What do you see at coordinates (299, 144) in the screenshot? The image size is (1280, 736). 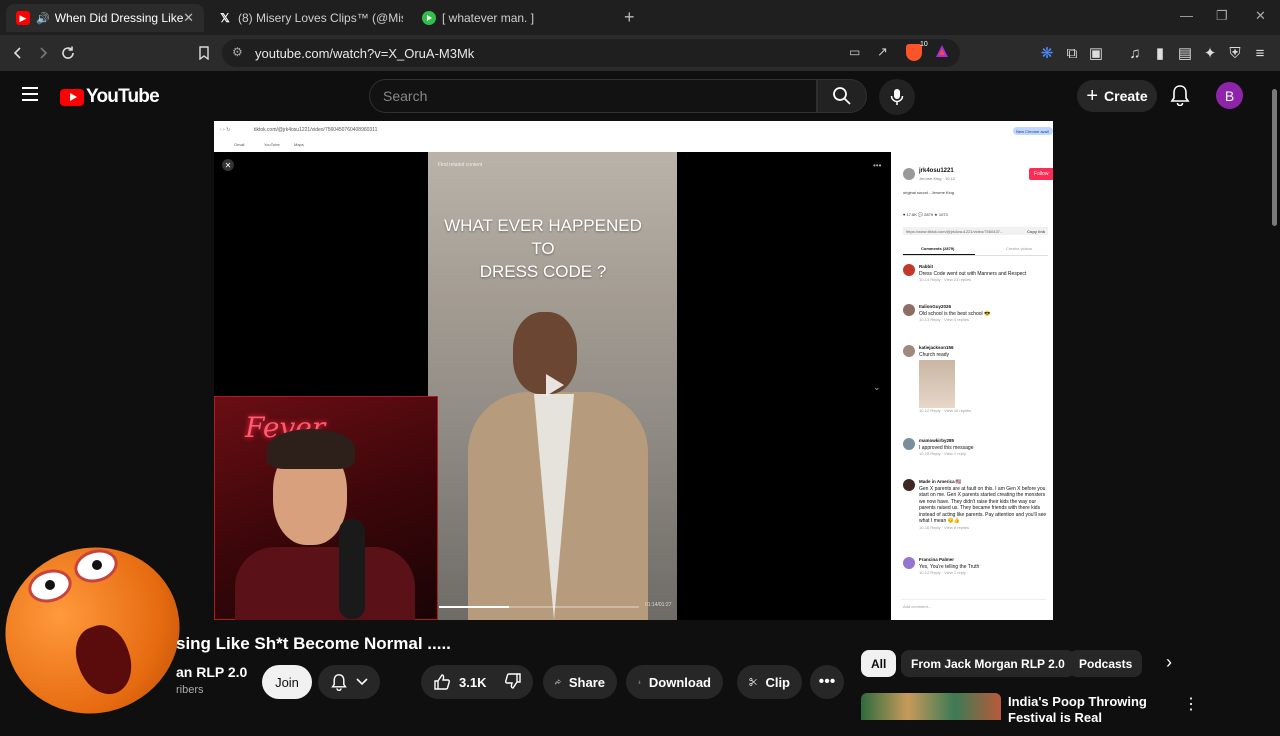 I see `embedded-bookmark: Maps` at bounding box center [299, 144].